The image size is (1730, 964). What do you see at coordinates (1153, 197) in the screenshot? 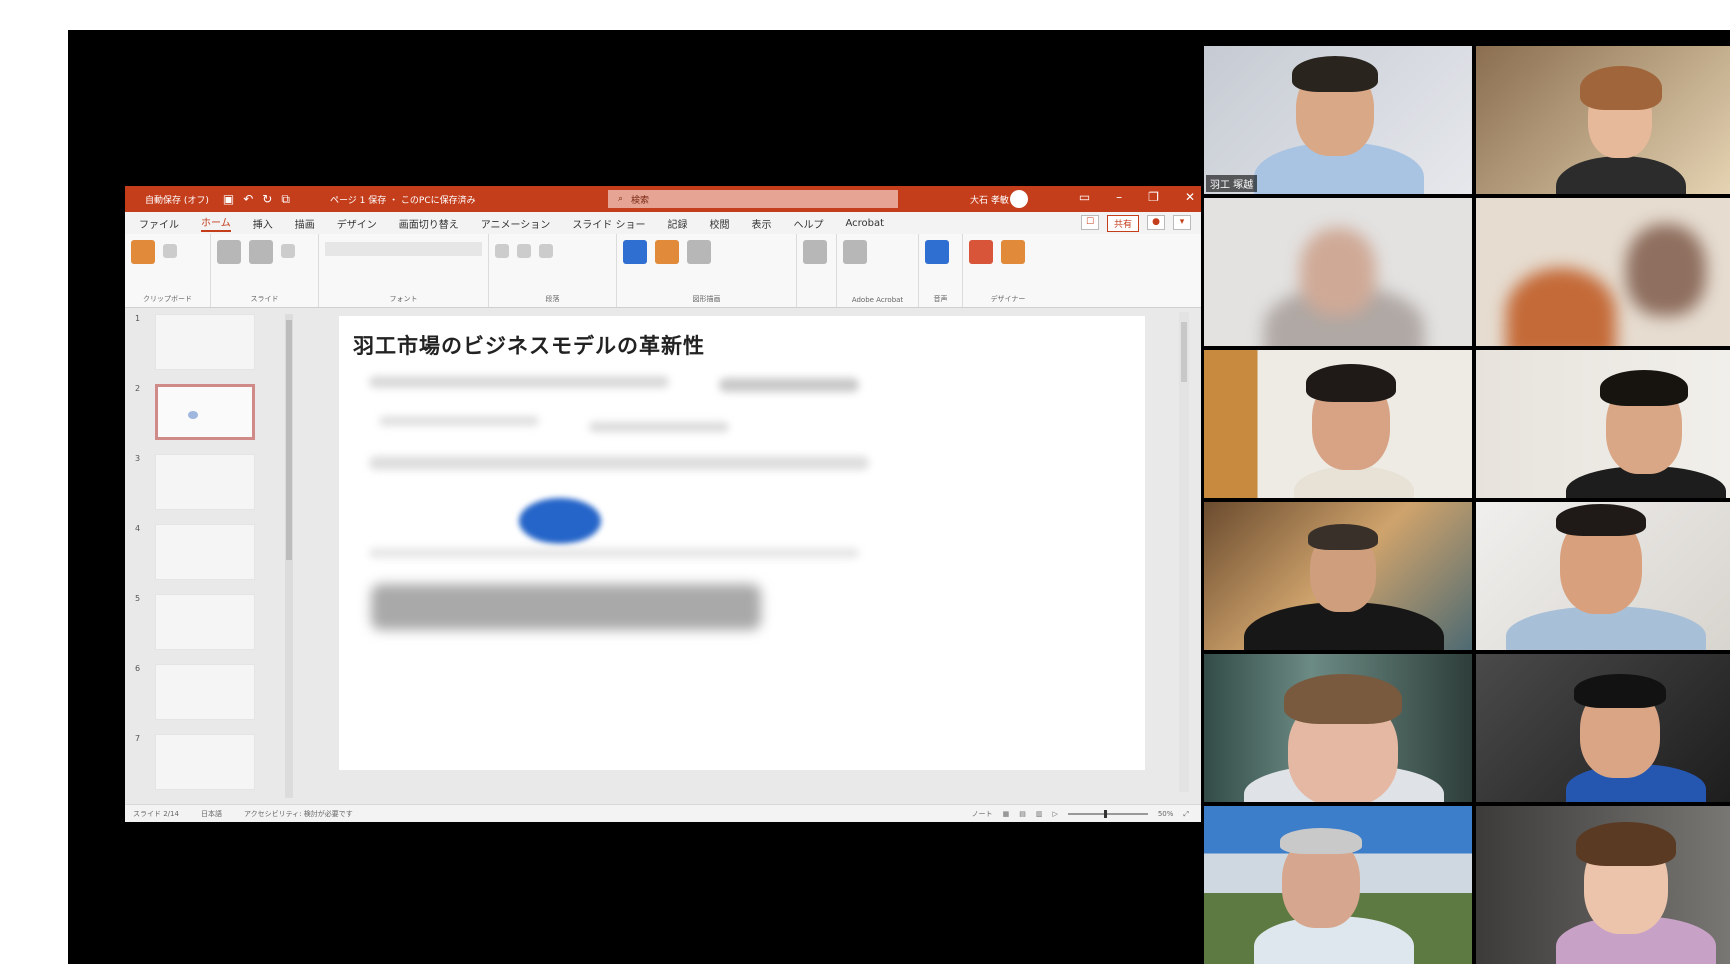
I see `restore-icon: ❐` at bounding box center [1153, 197].